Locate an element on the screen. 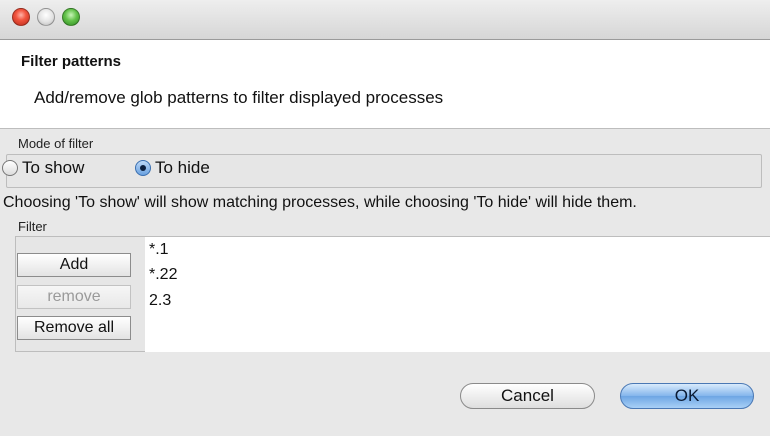 This screenshot has width=770, height=436. add-button: Add is located at coordinates (74, 265).